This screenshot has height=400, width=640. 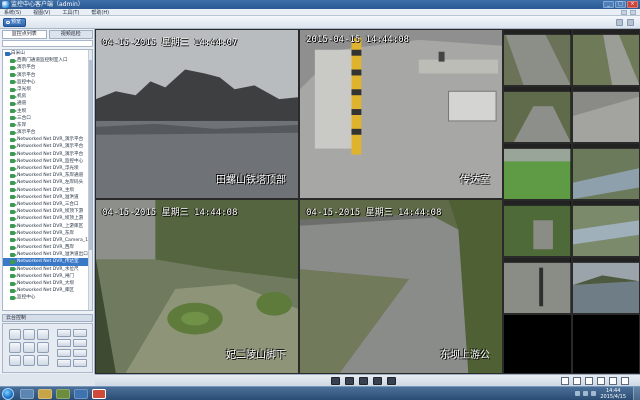 I want to click on tree-camera-node: 浮光坝, so click(x=47, y=89).